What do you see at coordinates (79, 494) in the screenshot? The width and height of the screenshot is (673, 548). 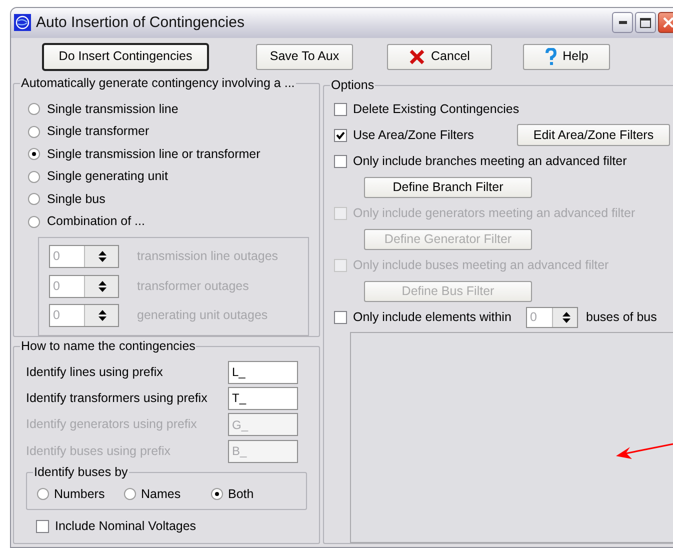 I see `radio-label: Numbers` at bounding box center [79, 494].